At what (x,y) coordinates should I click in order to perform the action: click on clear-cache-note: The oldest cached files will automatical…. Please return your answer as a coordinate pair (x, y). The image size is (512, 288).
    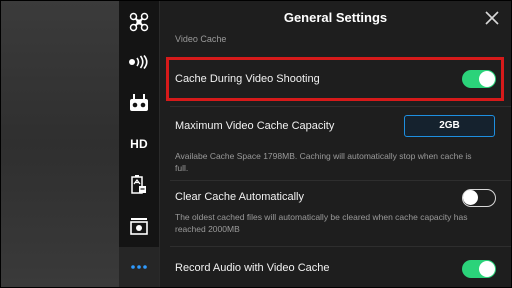
    Looking at the image, I should click on (321, 223).